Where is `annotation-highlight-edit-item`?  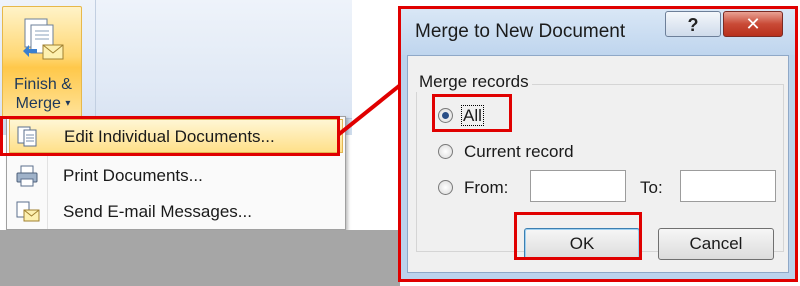 annotation-highlight-edit-item is located at coordinates (170, 136).